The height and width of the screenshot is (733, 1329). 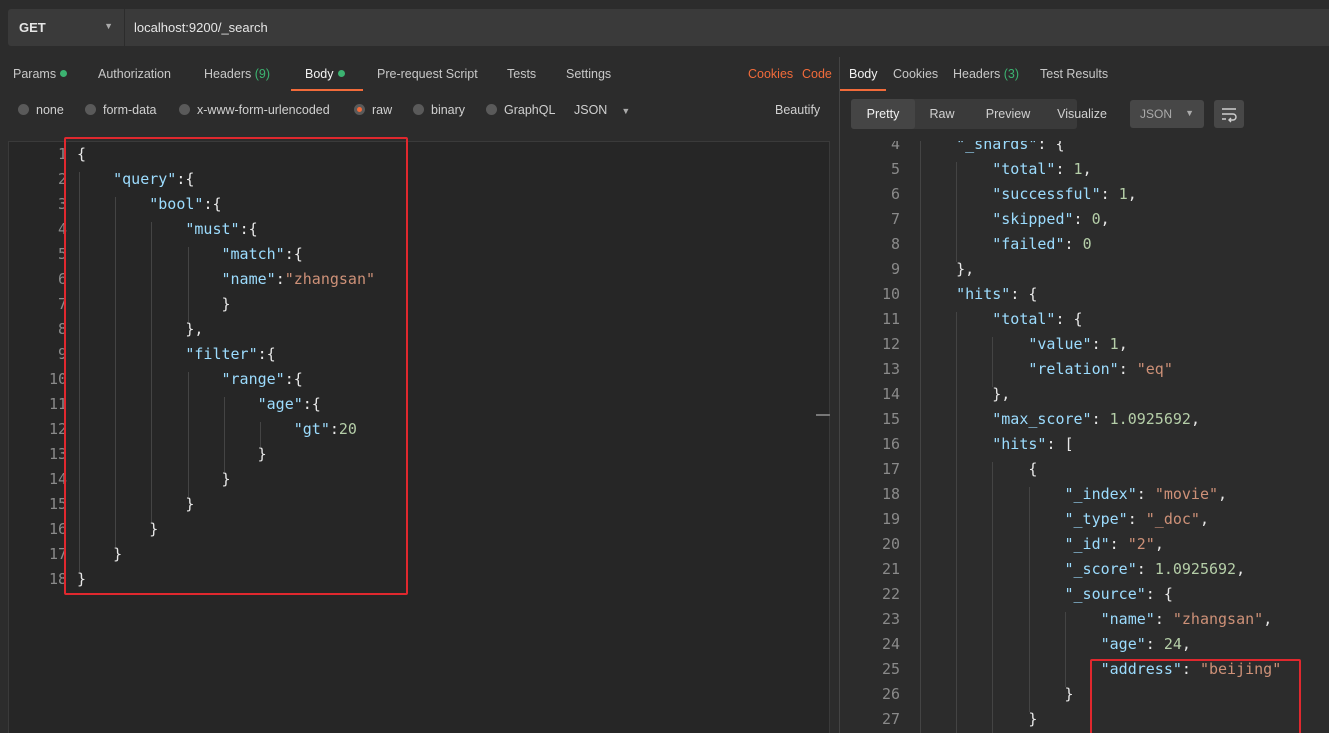 I want to click on code-line: }, so click(x=979, y=719).